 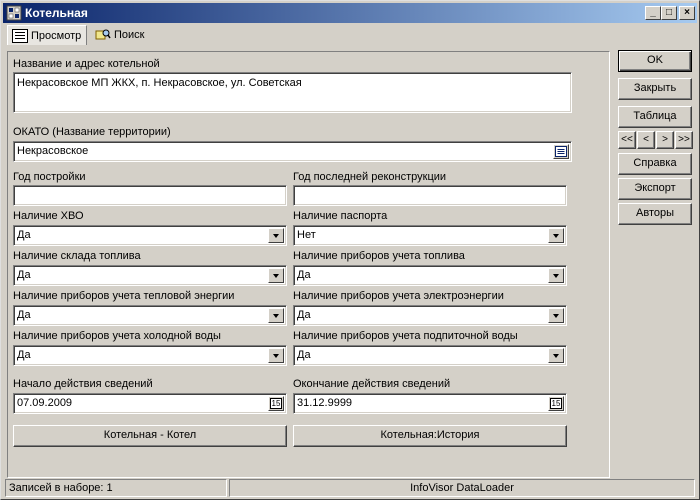 What do you see at coordinates (150, 315) in the screenshot?
I see `heat-meters-select: Да` at bounding box center [150, 315].